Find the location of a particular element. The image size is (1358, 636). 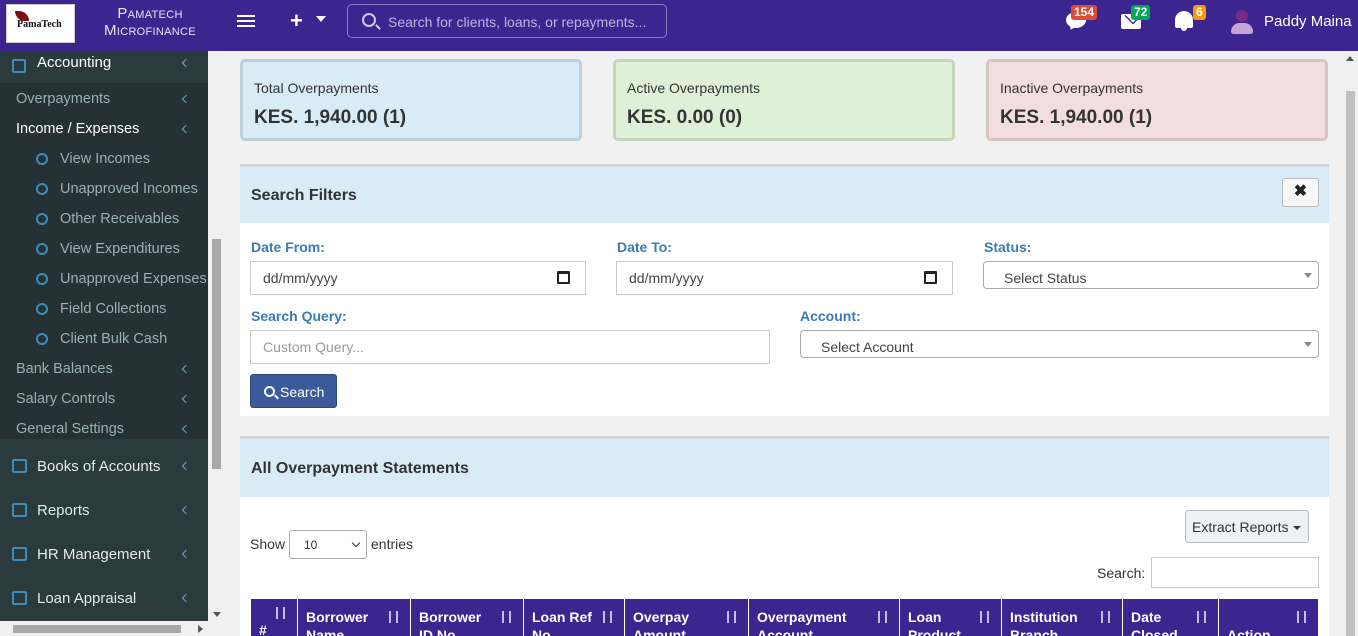

column-header-loan-product: Loan Product is located at coordinates (951, 617).